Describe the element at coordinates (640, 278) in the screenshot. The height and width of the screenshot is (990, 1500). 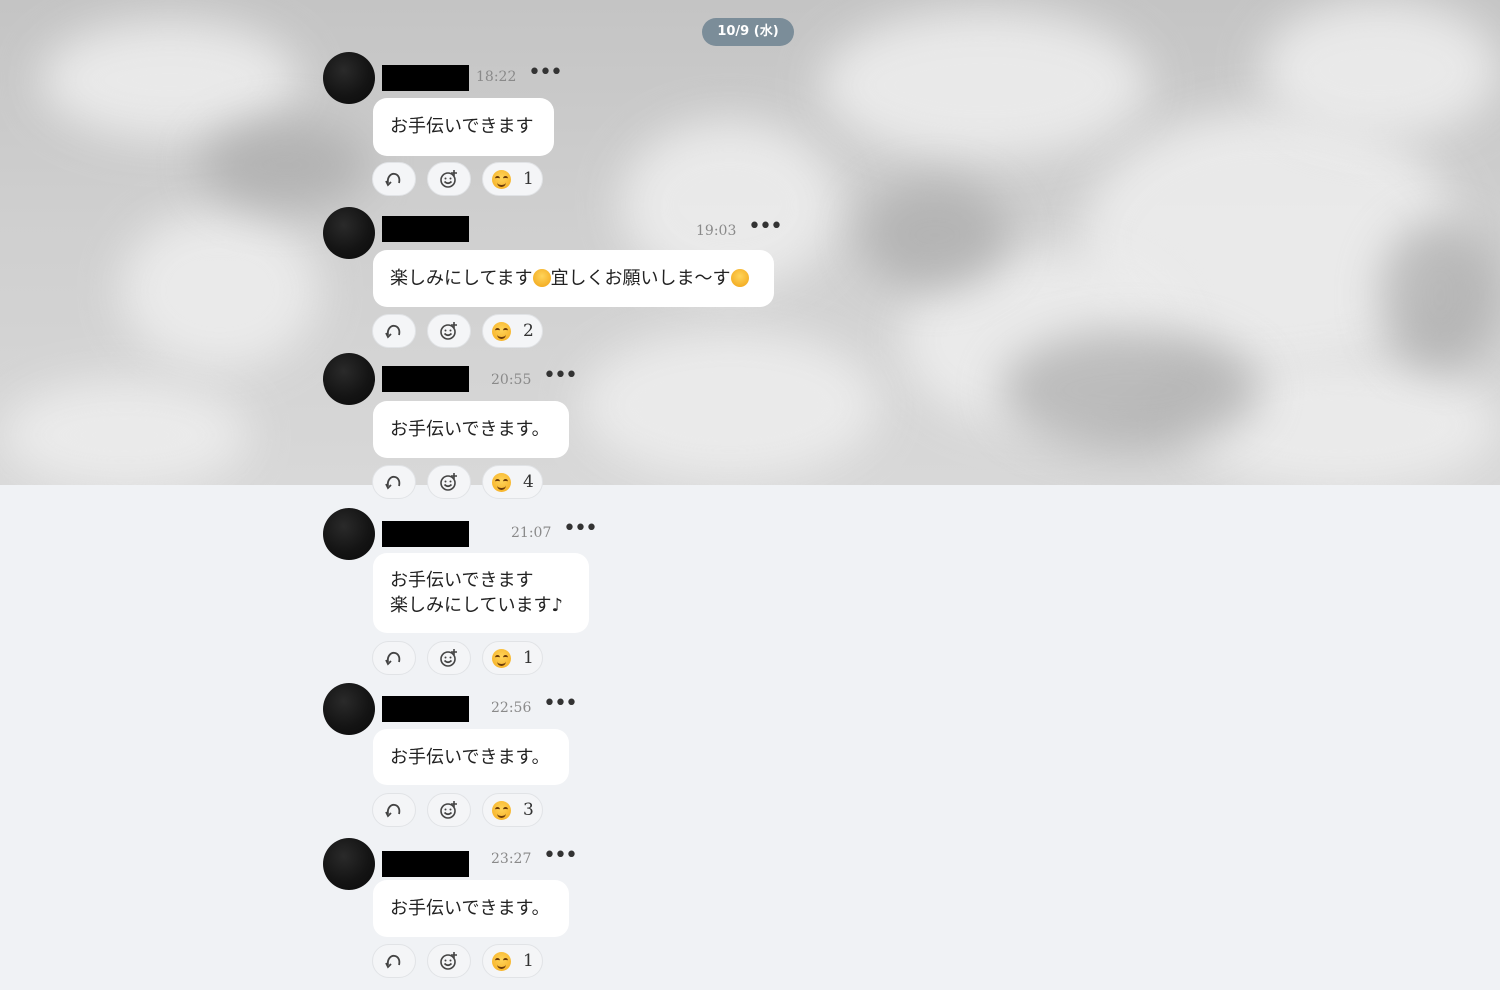
I see `message-text-continued: 宜しくお願いしま〜す` at that location.